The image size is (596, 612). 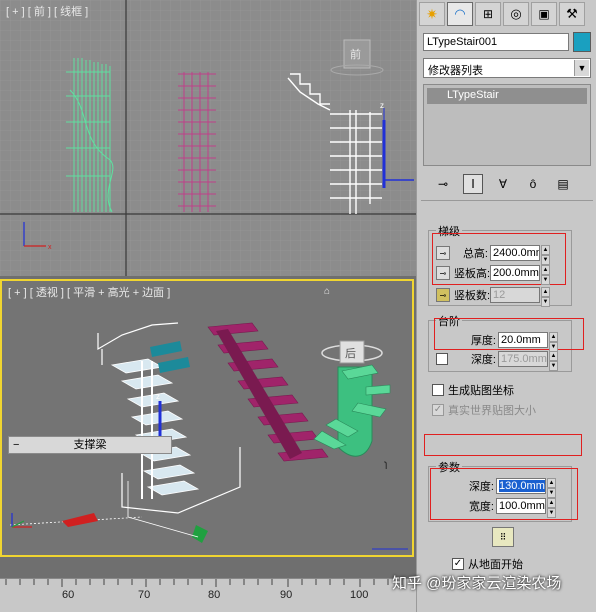 I want to click on object-color-swatch, so click(x=582, y=42).